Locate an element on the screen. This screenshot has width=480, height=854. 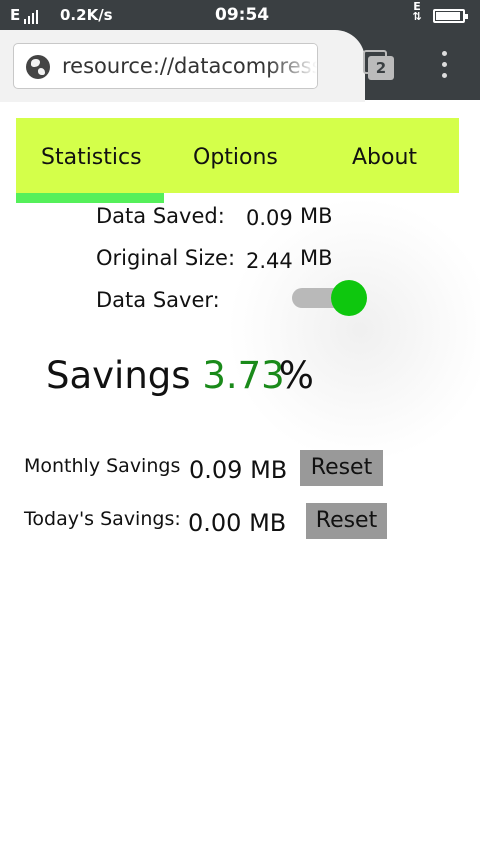
globe-icon is located at coordinates (38, 67).